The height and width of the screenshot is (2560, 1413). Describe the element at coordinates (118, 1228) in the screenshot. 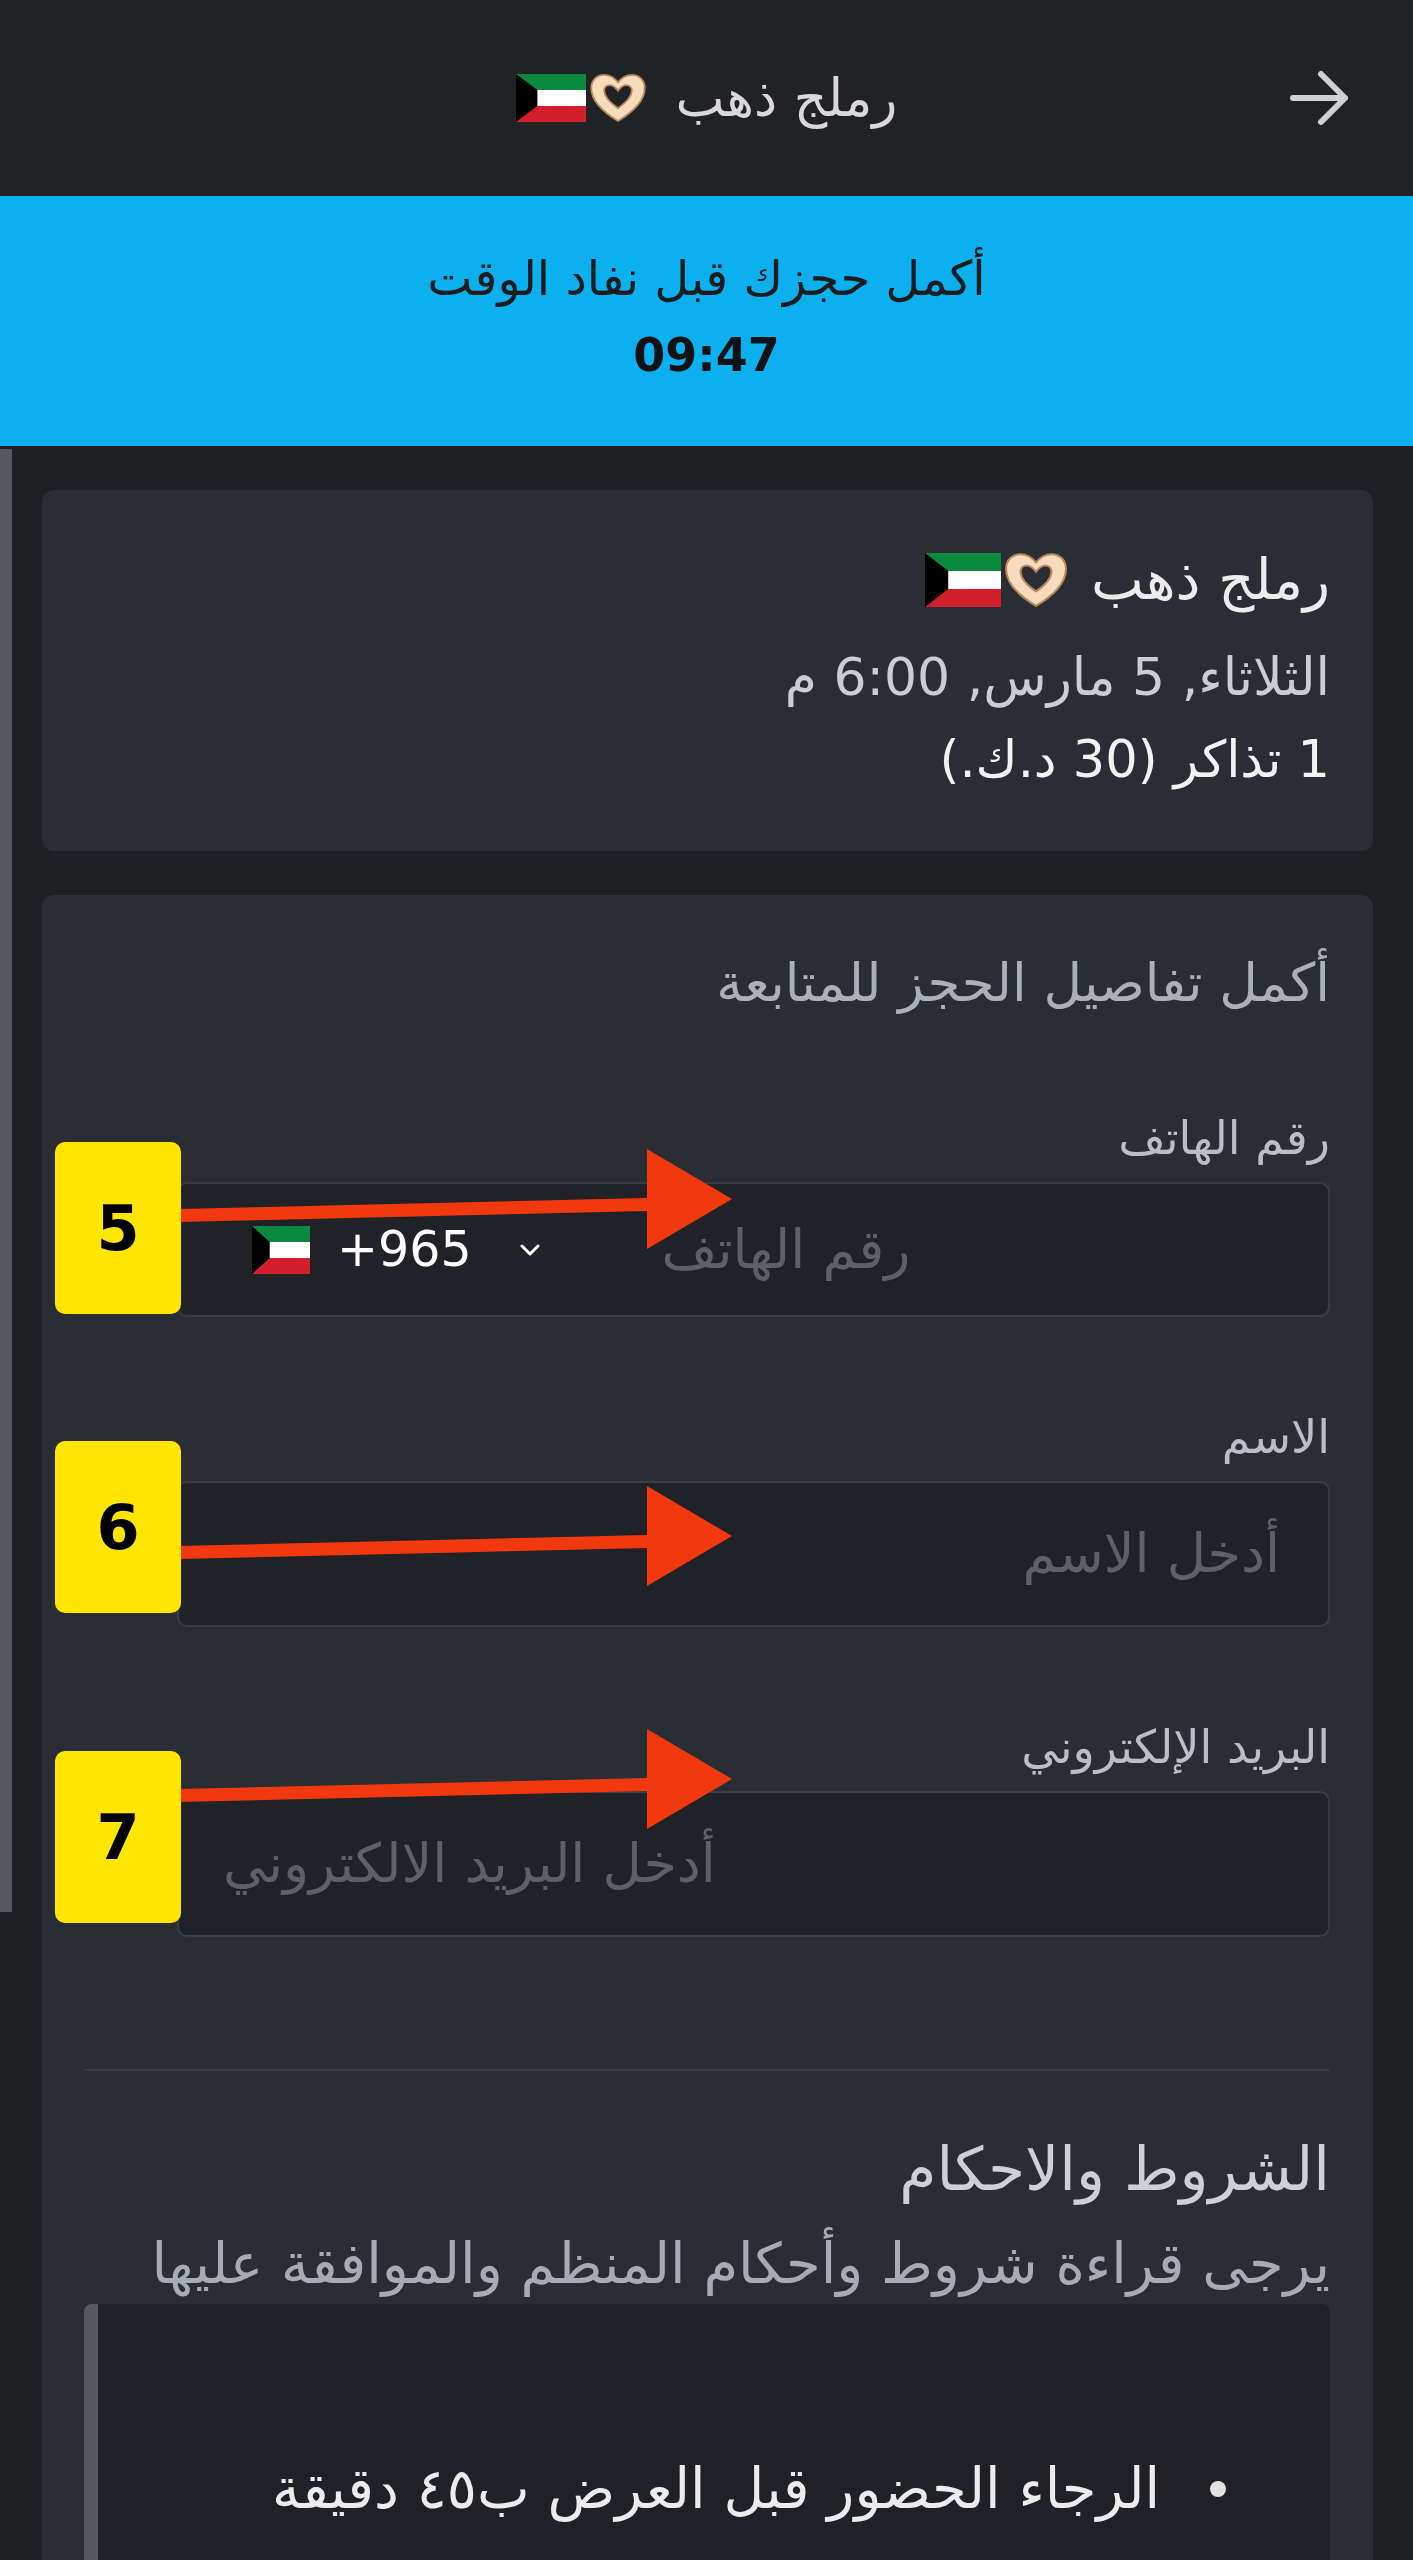

I see `step-number: 5` at that location.